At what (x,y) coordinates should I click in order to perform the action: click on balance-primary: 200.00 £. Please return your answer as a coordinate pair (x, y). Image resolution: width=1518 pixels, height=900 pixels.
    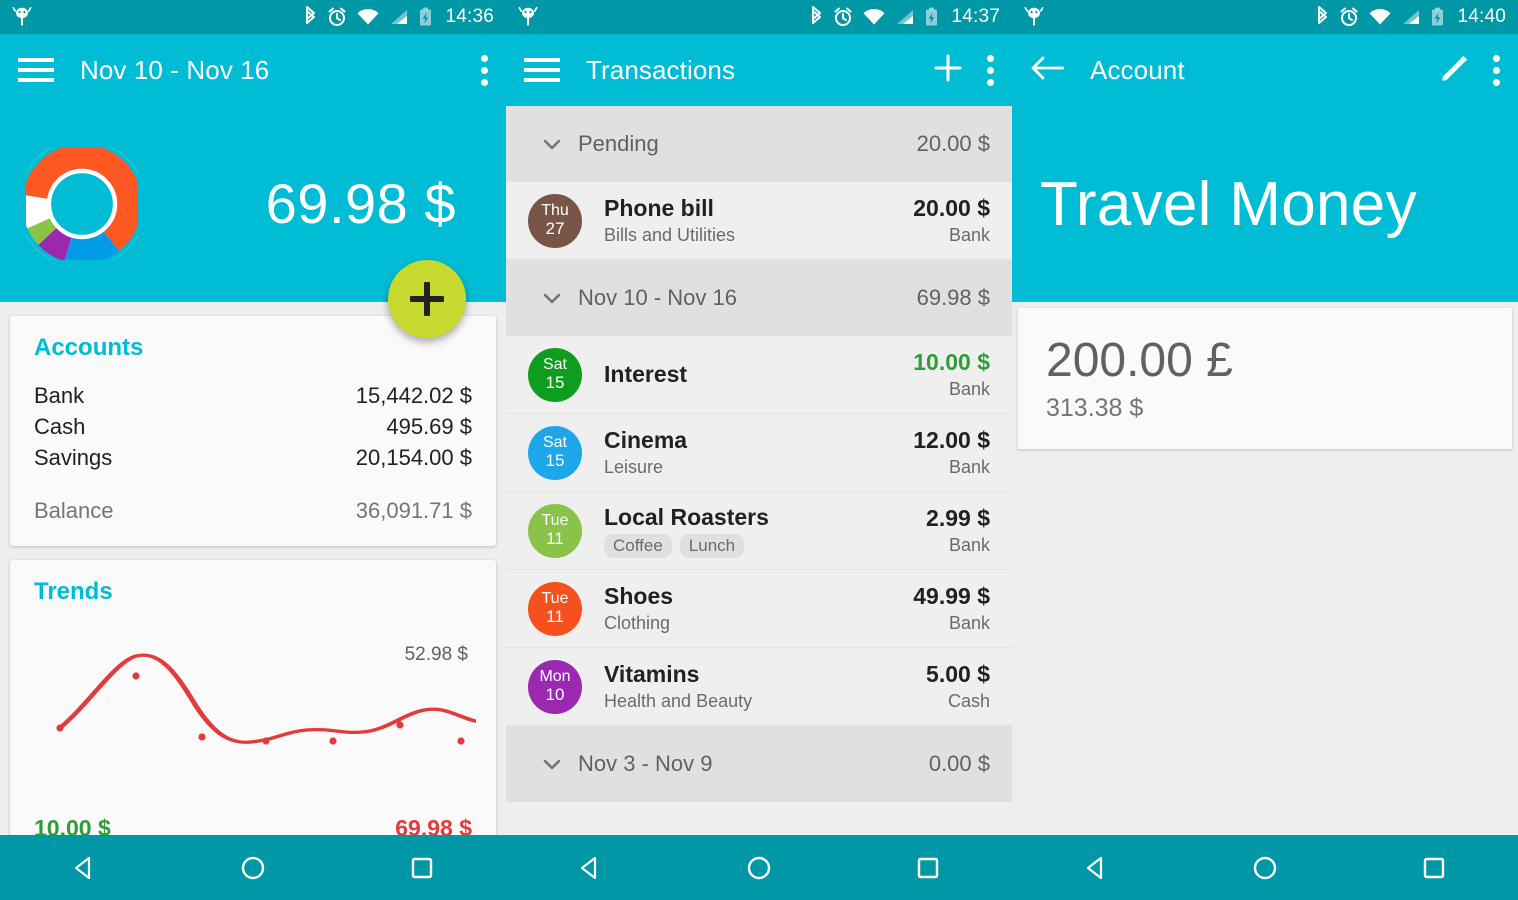
    Looking at the image, I should click on (1139, 360).